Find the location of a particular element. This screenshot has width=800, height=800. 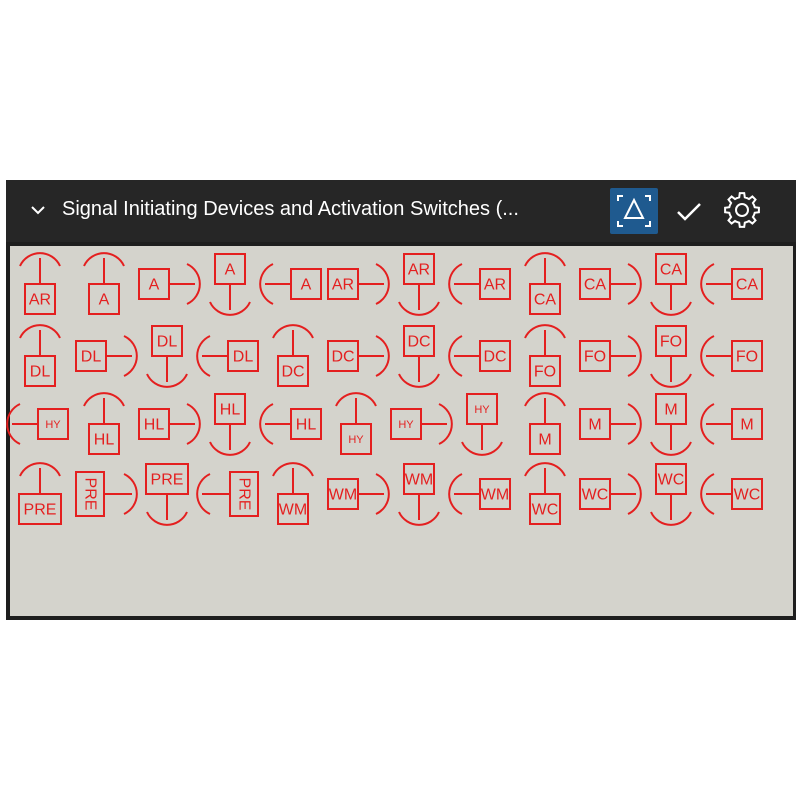

symbol-a-bottom: A is located at coordinates (230, 284).